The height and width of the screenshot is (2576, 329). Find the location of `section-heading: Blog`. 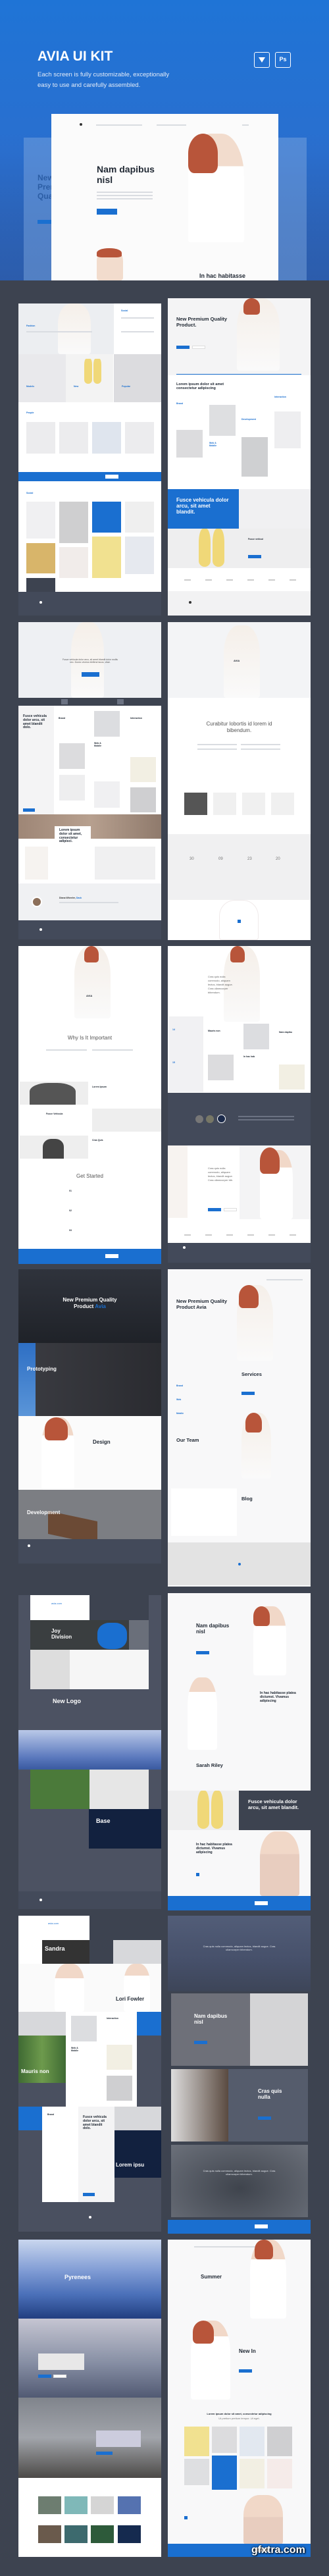

section-heading: Blog is located at coordinates (247, 1499).